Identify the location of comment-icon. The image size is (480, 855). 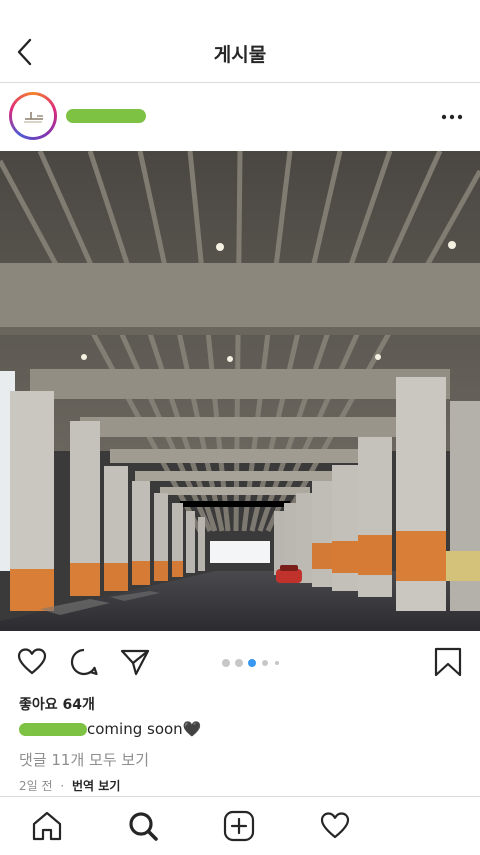
(84, 662).